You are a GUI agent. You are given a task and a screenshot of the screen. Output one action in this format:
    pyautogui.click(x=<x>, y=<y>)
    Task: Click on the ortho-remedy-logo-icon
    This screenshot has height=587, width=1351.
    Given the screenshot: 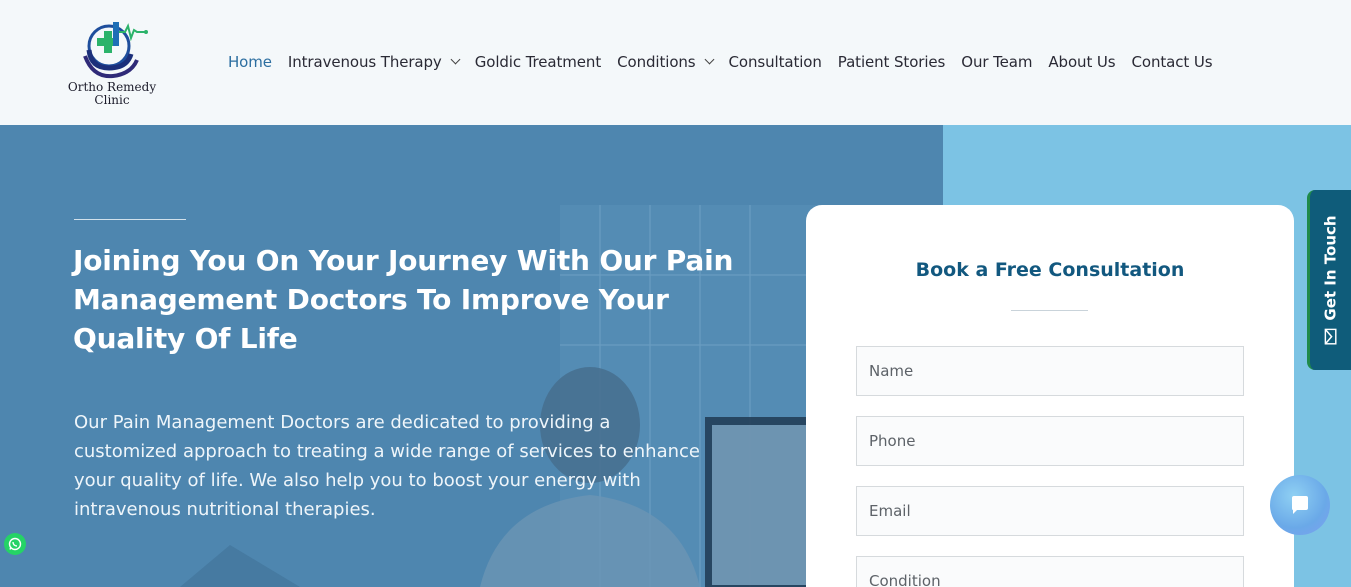 What is the action you would take?
    pyautogui.click(x=115, y=50)
    